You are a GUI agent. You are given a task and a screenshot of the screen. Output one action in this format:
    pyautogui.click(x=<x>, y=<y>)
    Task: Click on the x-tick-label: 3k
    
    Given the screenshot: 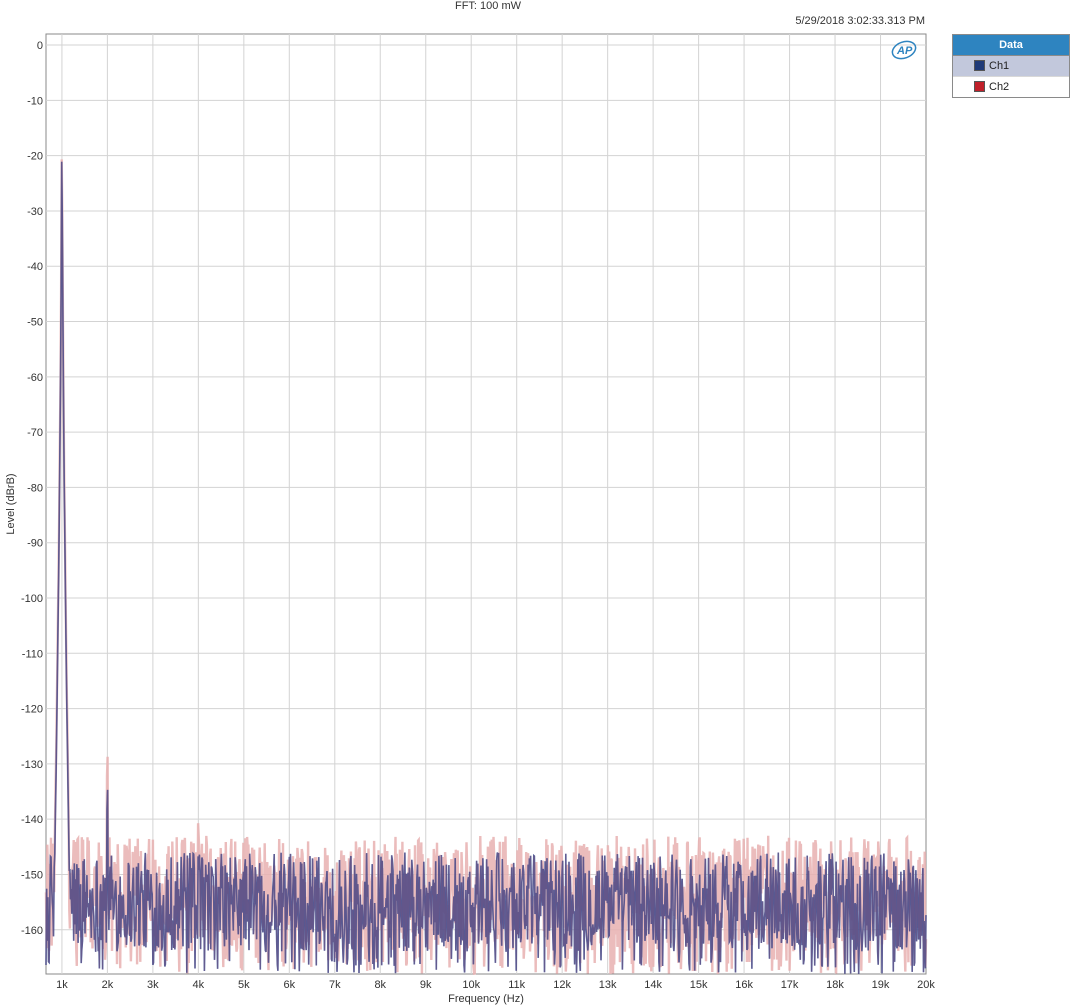 What is the action you would take?
    pyautogui.click(x=153, y=985)
    